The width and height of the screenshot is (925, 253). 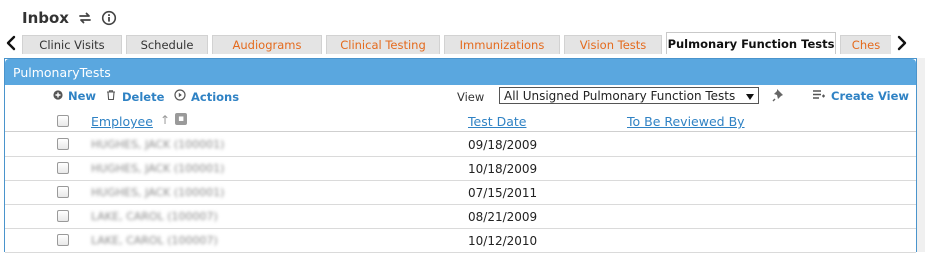 I want to click on cell-test-date: 10/12/2010, so click(x=503, y=241).